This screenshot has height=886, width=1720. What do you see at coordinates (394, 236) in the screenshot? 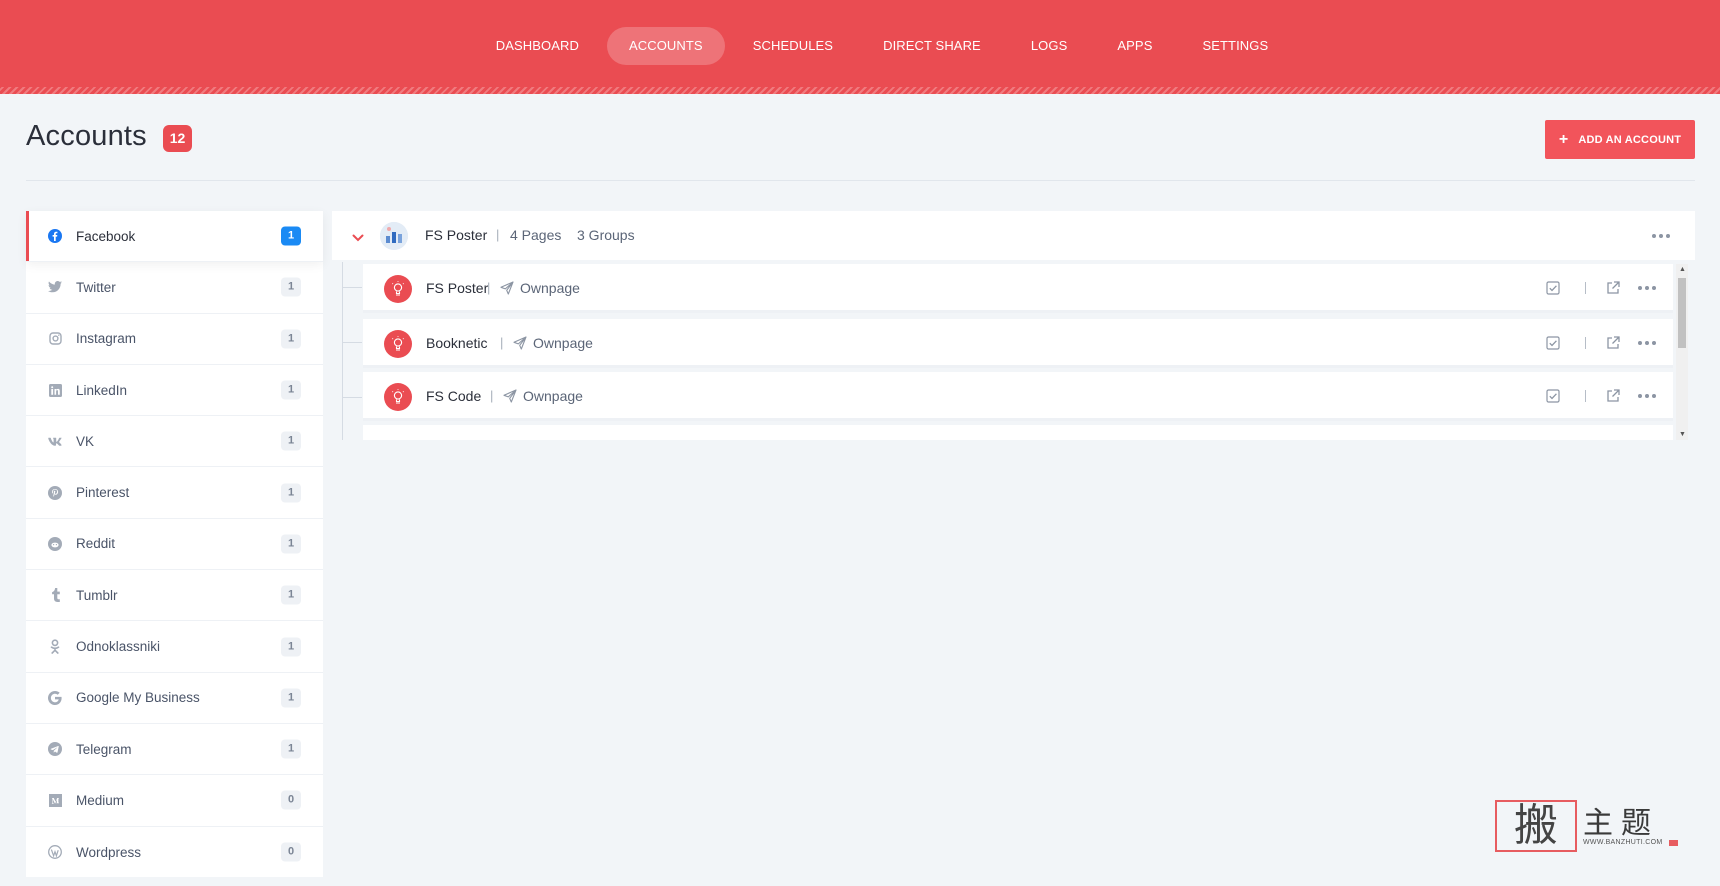
I see `account-avatar` at bounding box center [394, 236].